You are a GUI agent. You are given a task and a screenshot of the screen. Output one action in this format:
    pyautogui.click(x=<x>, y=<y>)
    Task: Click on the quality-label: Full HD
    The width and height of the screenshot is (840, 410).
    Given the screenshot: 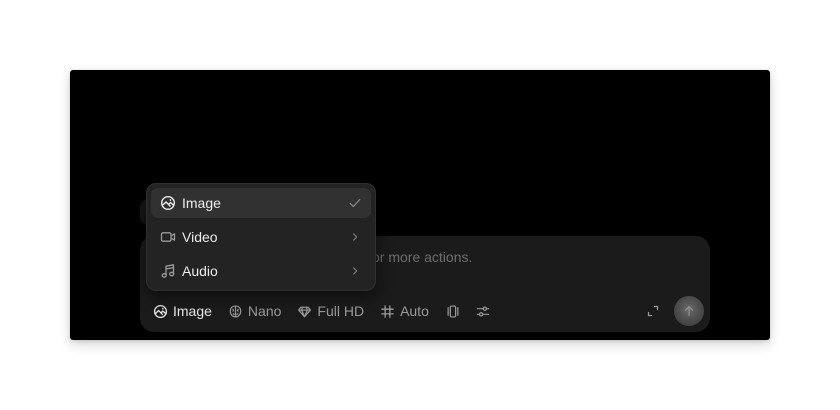 What is the action you would take?
    pyautogui.click(x=341, y=311)
    